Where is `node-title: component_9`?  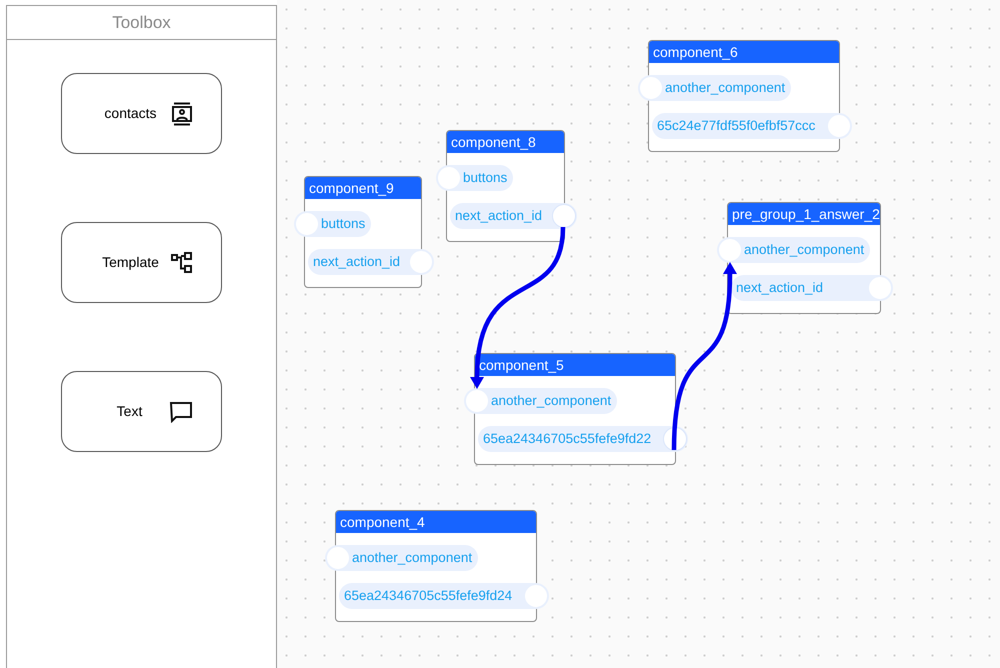 node-title: component_9 is located at coordinates (363, 188).